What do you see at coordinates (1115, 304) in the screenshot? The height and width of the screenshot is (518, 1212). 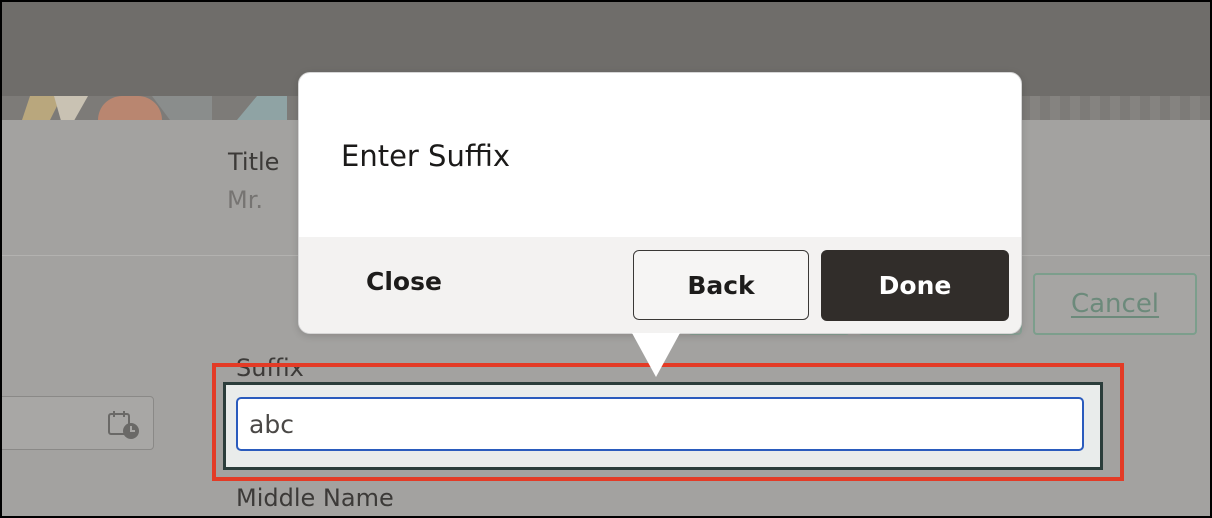 I see `cancel-button: Cancel` at bounding box center [1115, 304].